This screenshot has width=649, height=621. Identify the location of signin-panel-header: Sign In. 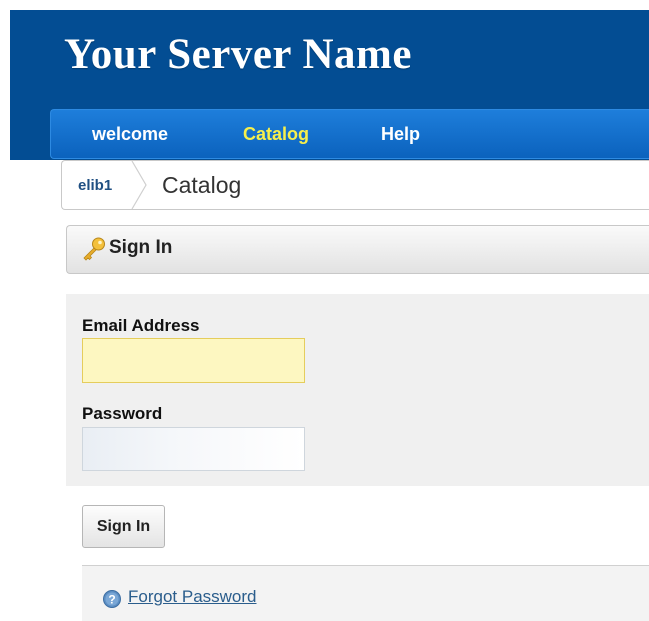
(357, 249).